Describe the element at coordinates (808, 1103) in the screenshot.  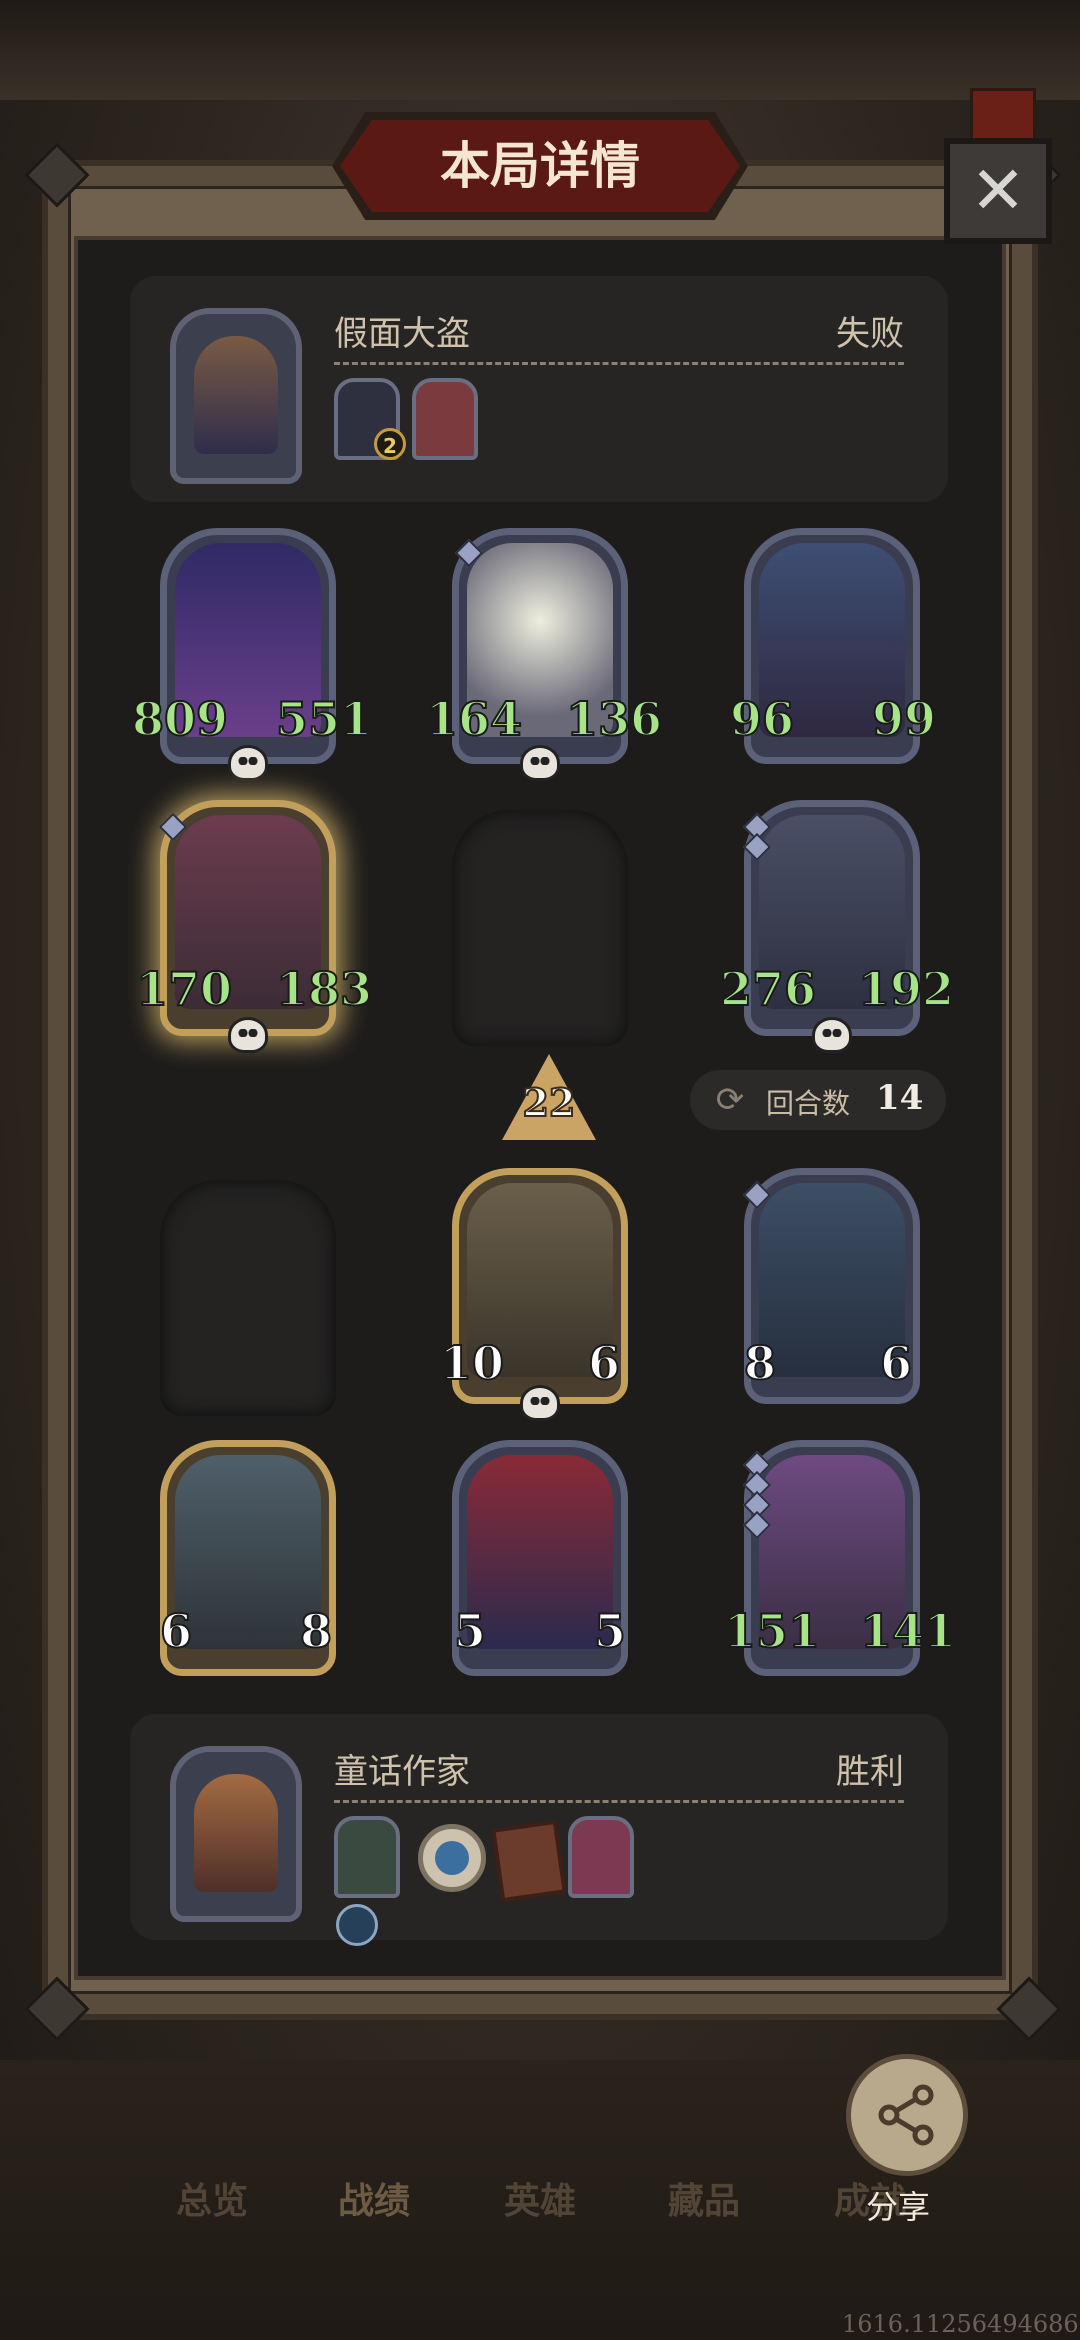
I see `round-label: 回合数` at that location.